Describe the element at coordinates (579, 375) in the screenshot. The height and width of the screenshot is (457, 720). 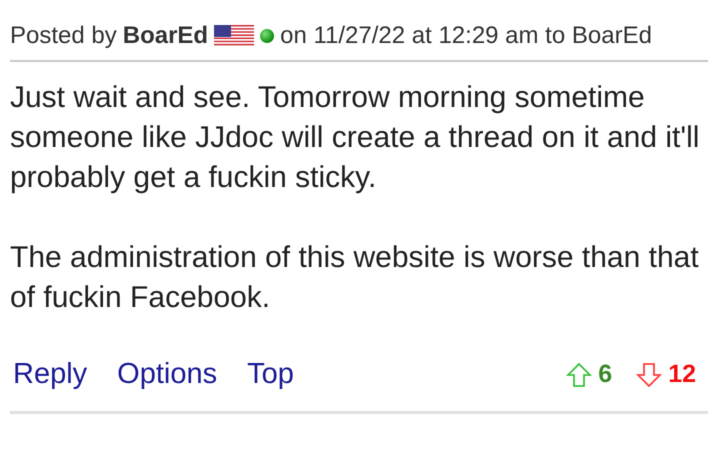
I see `upvote-arrow-icon` at that location.